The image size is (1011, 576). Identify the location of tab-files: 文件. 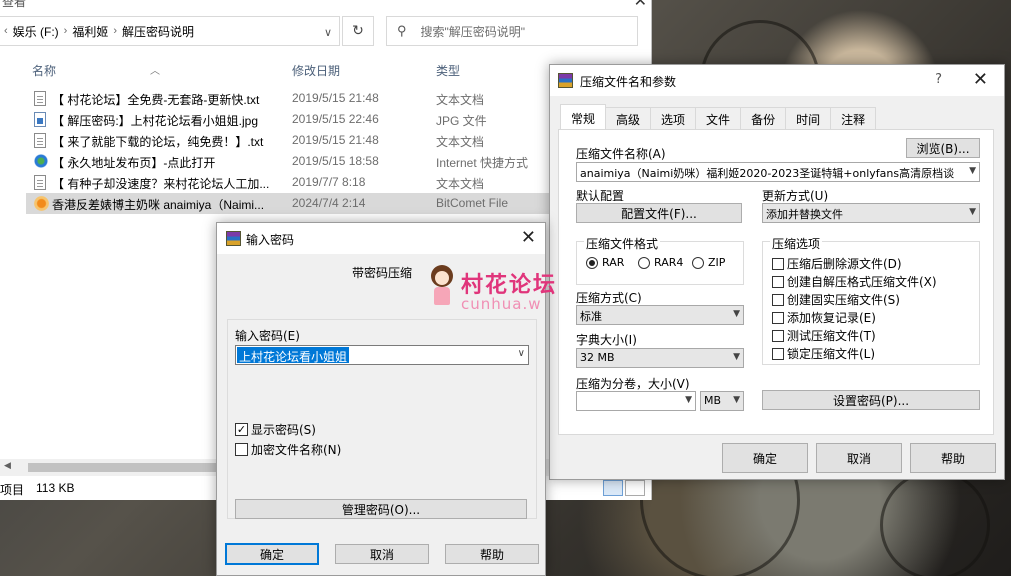
(718, 118).